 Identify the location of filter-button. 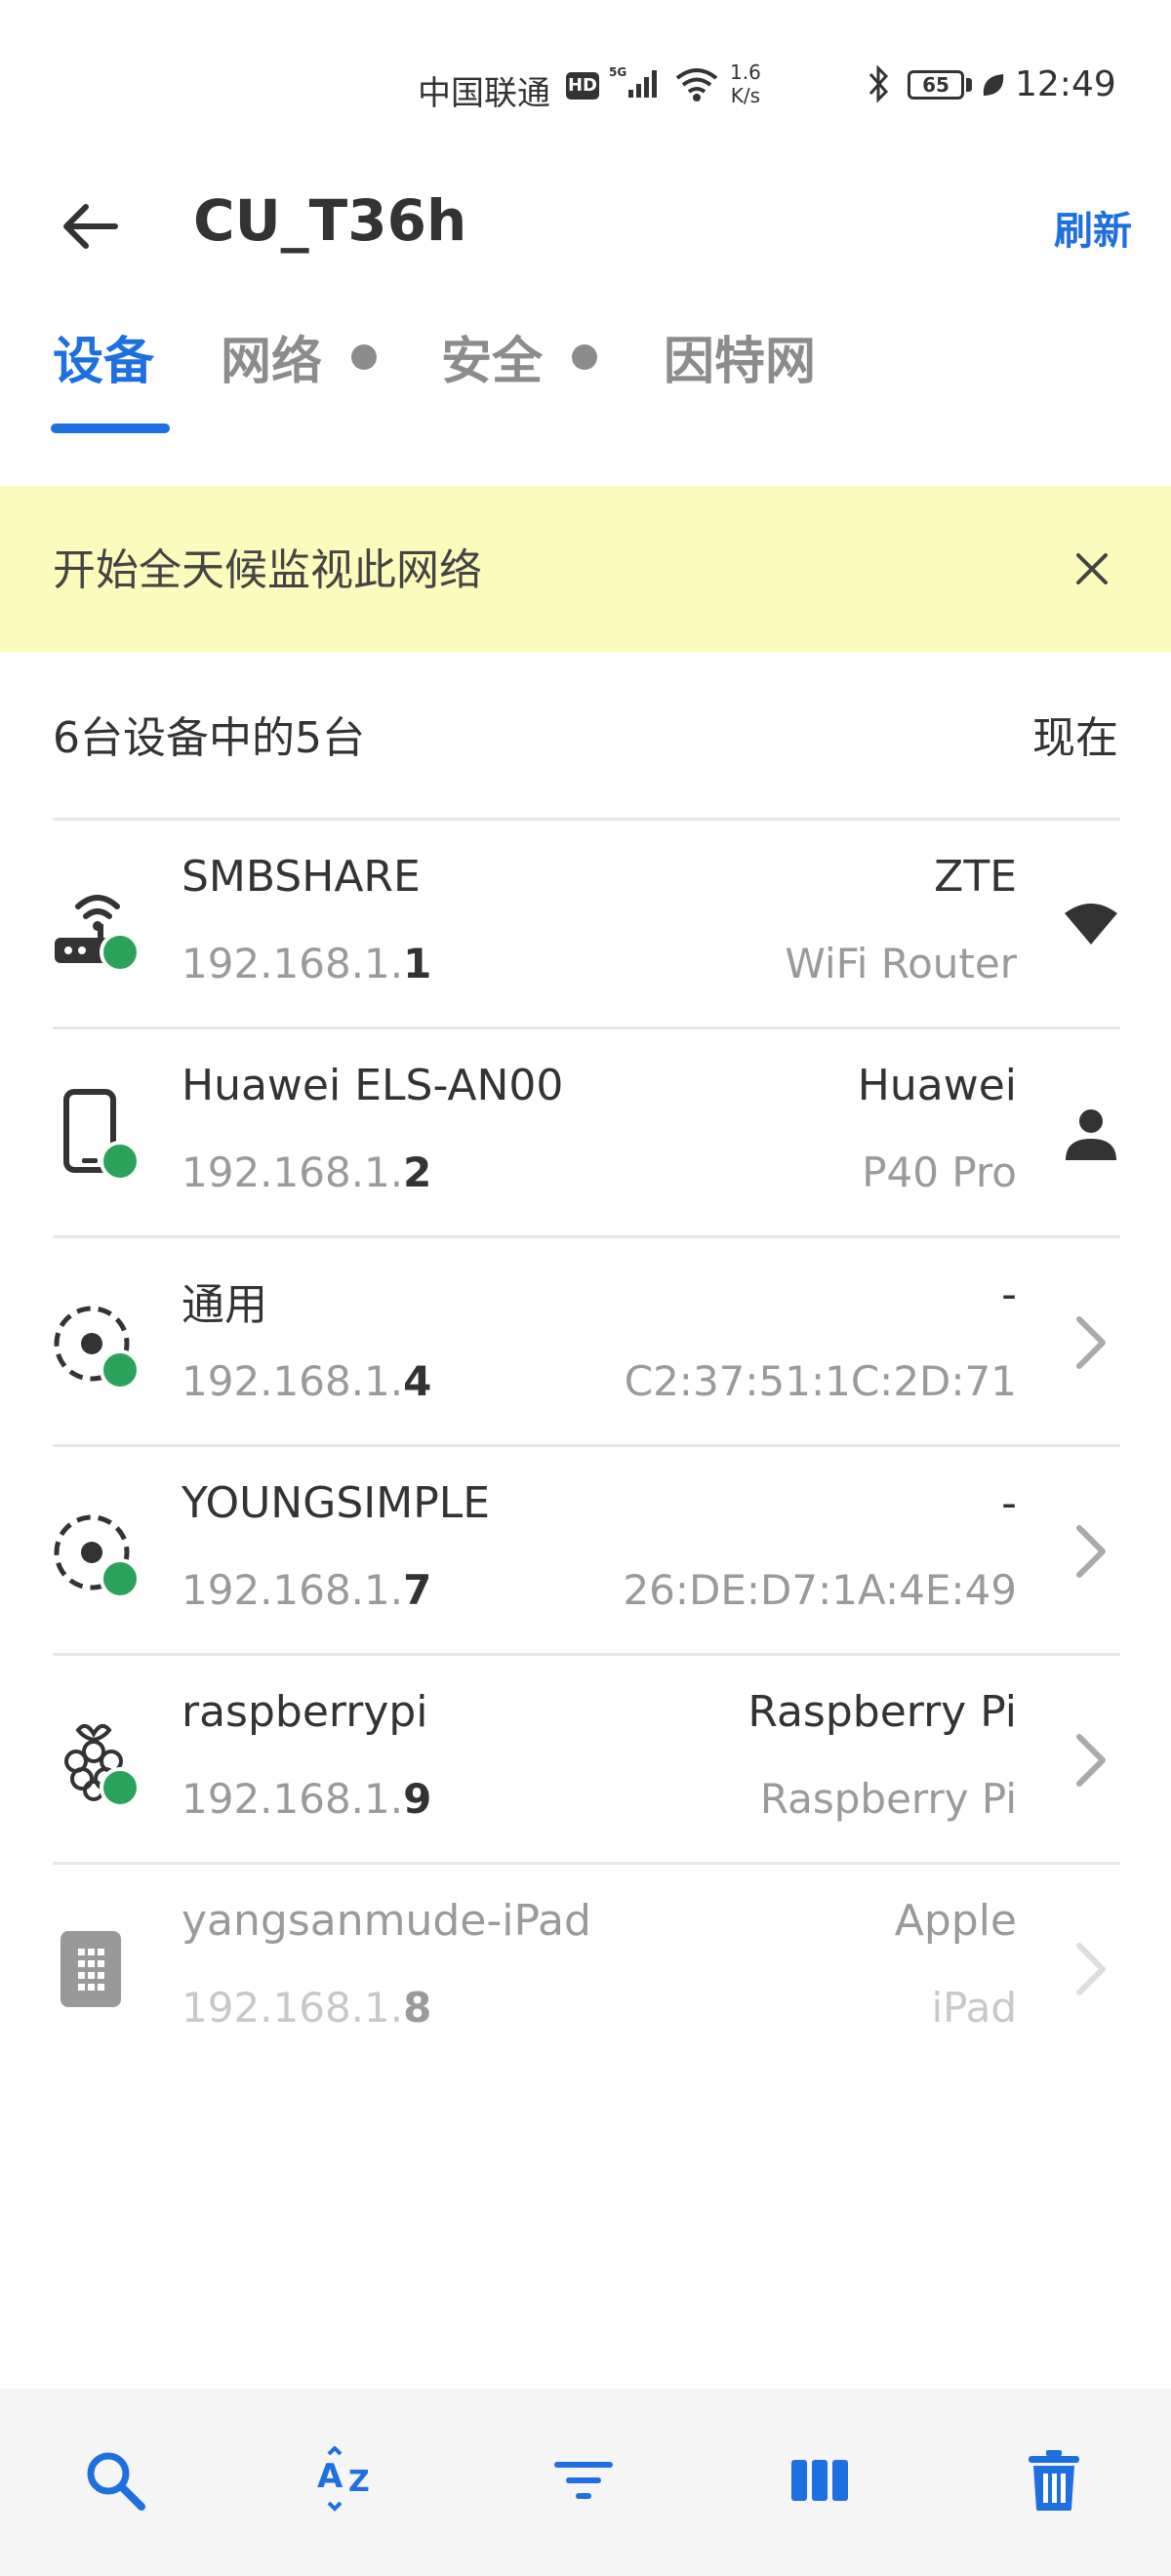
(584, 2480).